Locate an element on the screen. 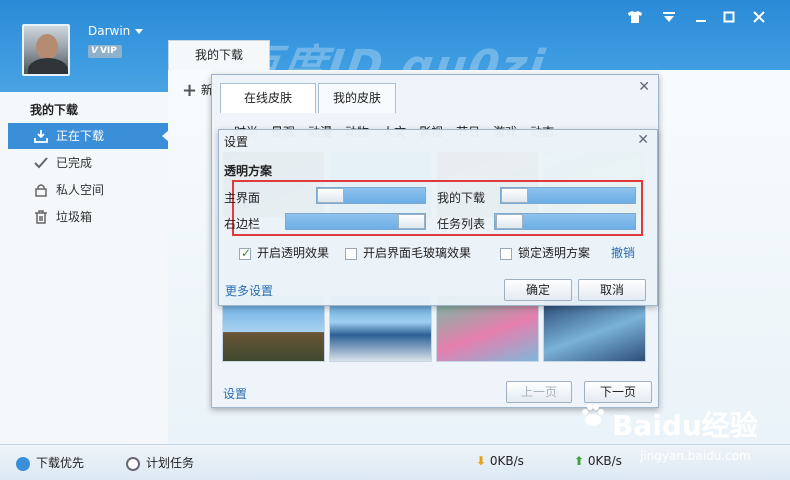  avatar-body is located at coordinates (48, 66).